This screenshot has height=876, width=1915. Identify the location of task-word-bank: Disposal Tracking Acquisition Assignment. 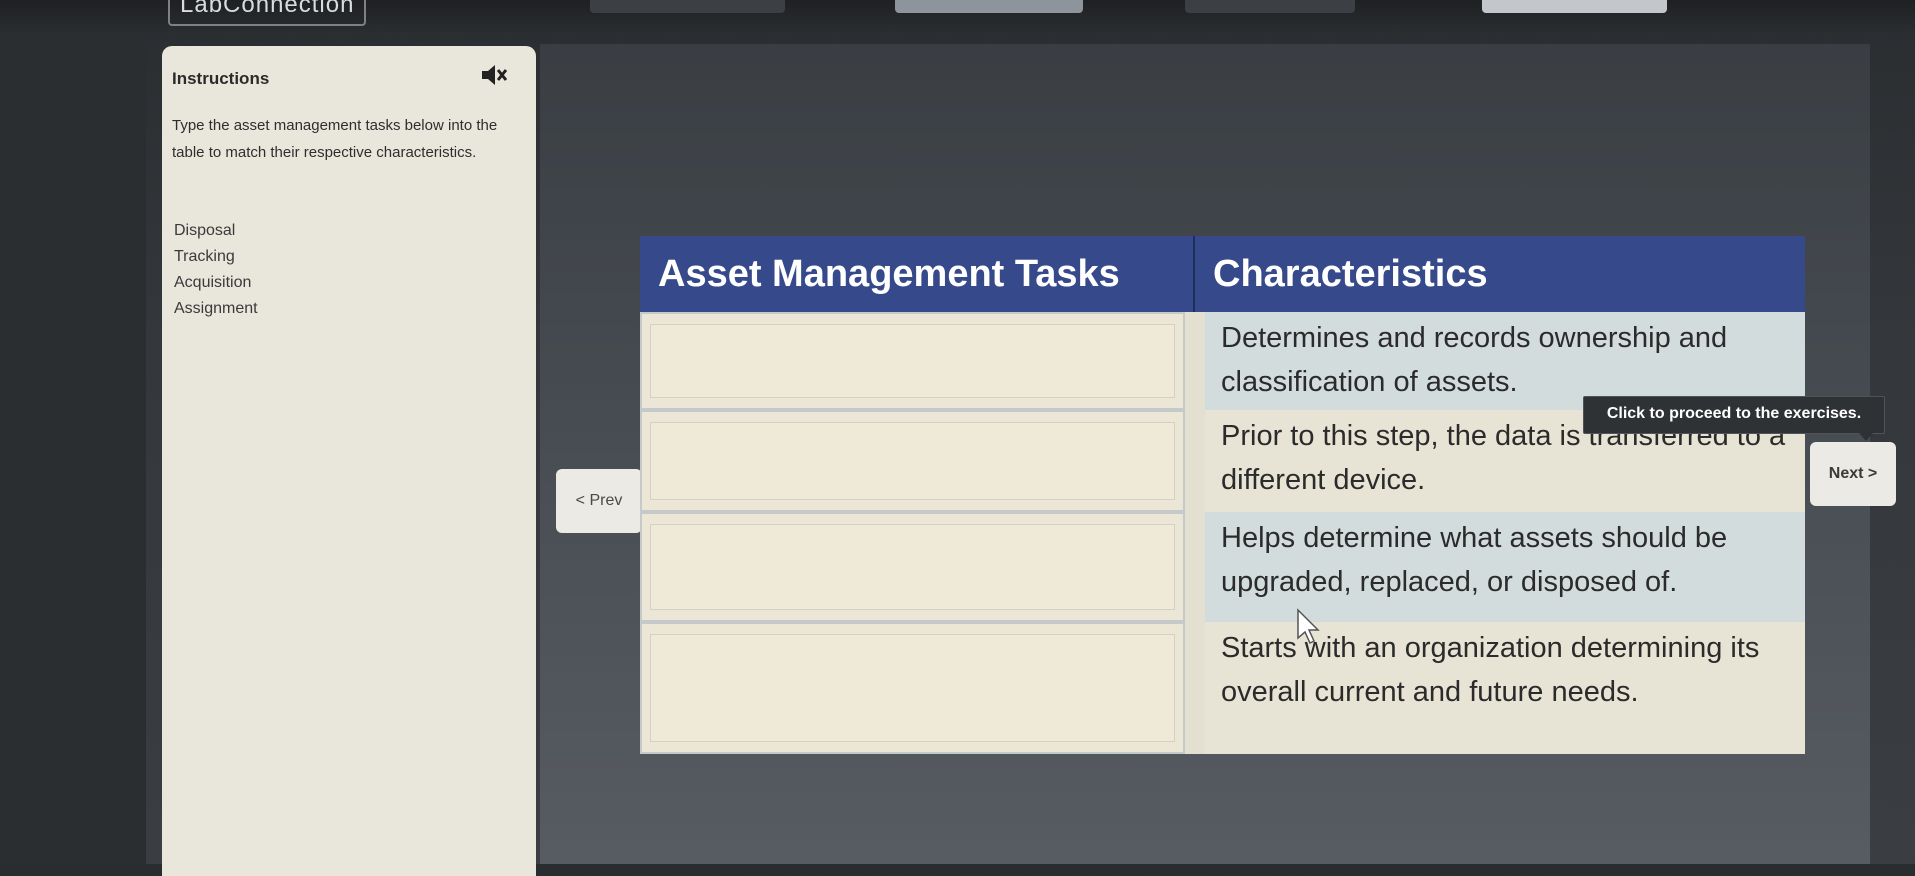
(216, 270).